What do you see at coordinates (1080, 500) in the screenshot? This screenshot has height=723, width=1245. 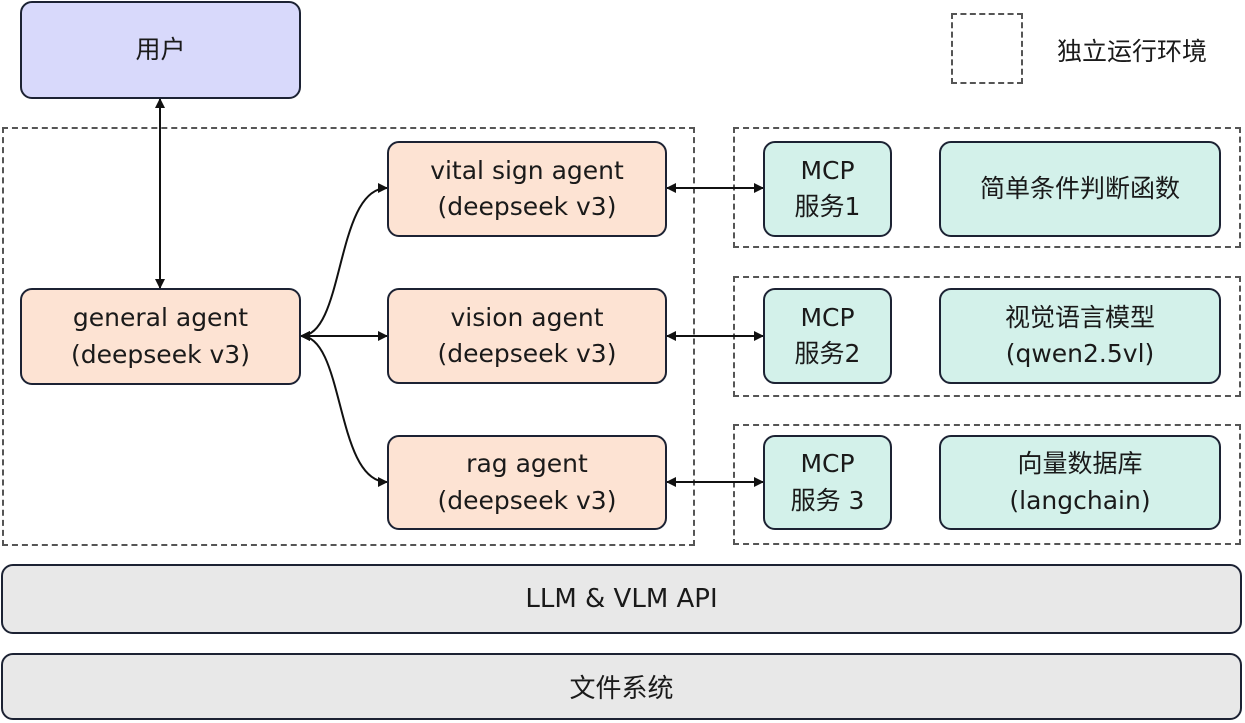 I see `tool-detail: (langchain)` at bounding box center [1080, 500].